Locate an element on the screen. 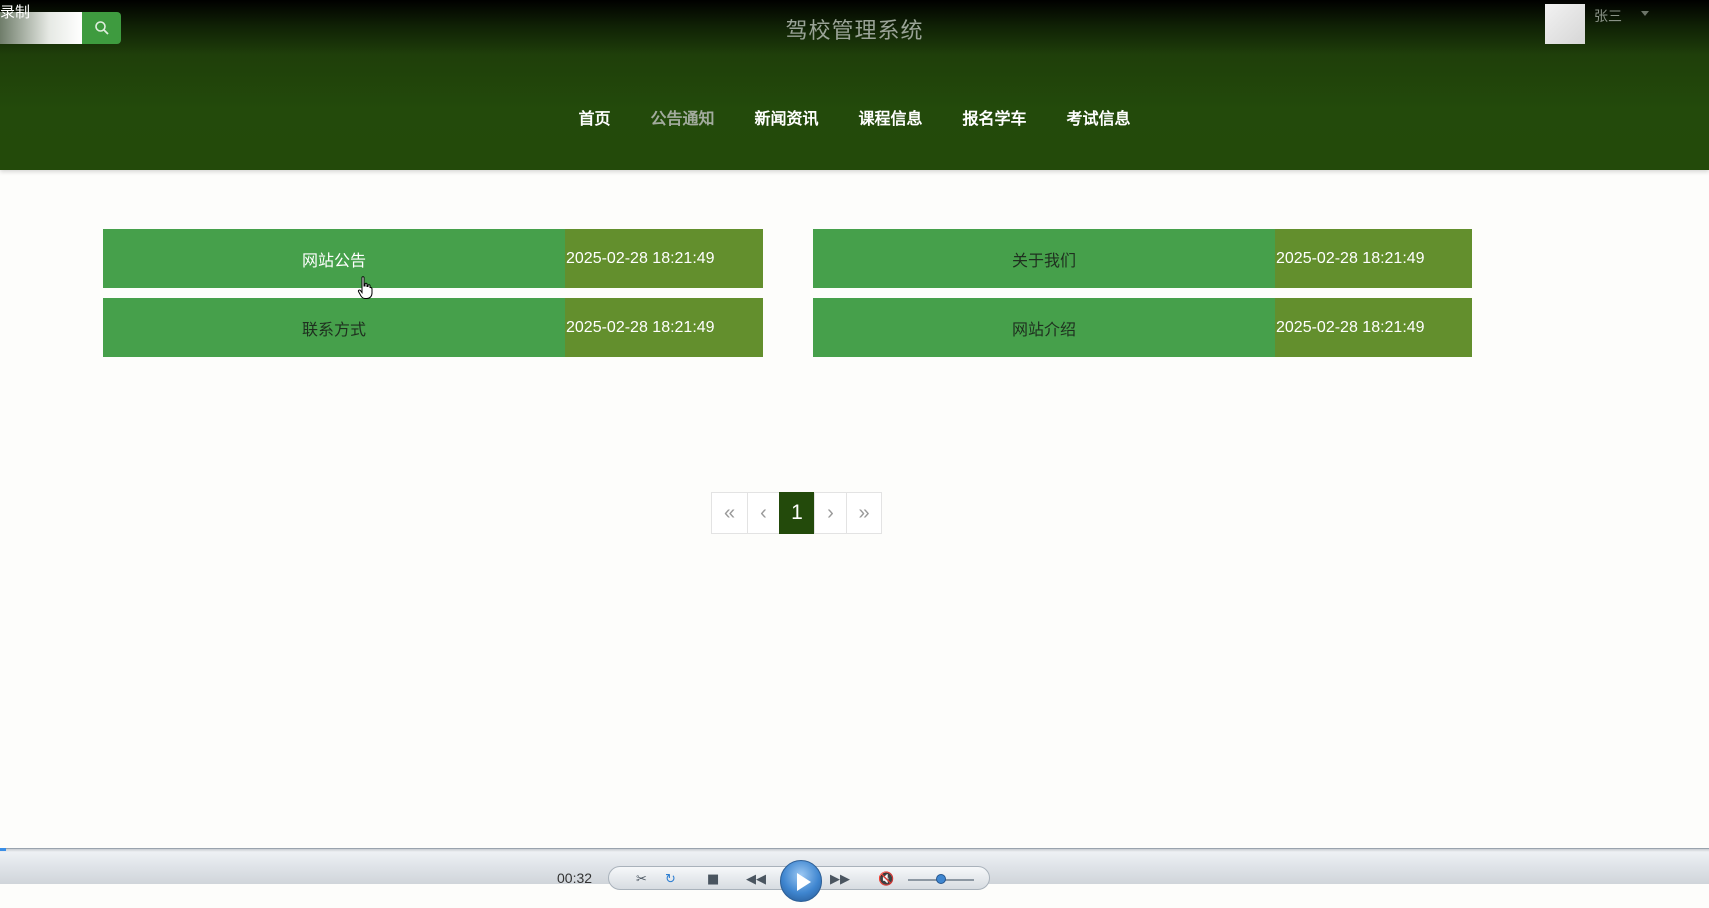 This screenshot has width=1709, height=908. record-label: 录制 is located at coordinates (15, 12).